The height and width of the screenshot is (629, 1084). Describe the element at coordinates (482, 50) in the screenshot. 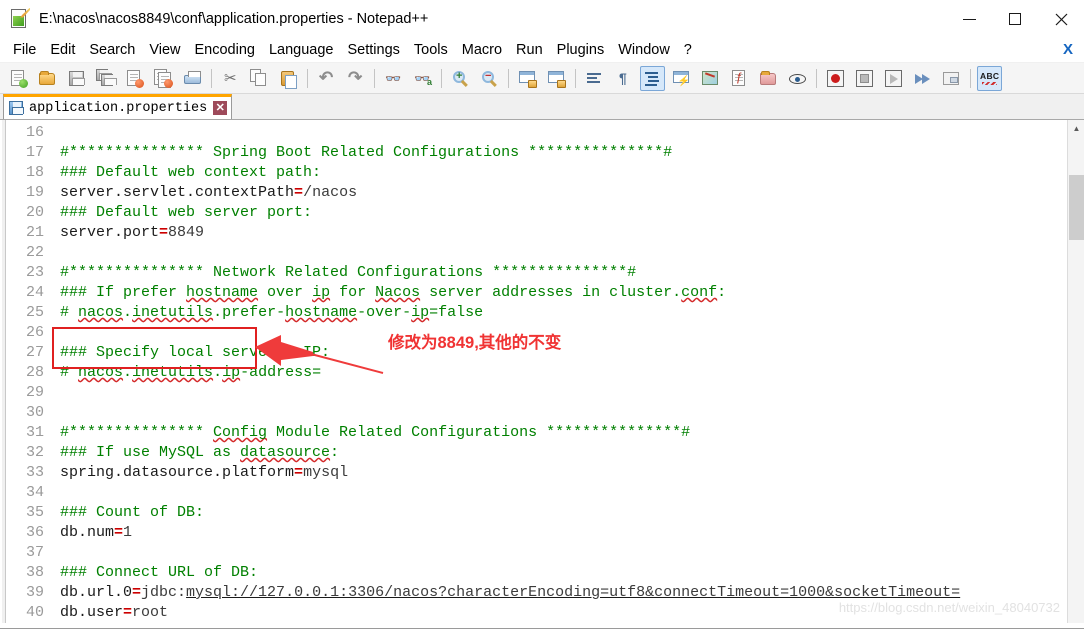

I see `menu-macro: Macro` at that location.